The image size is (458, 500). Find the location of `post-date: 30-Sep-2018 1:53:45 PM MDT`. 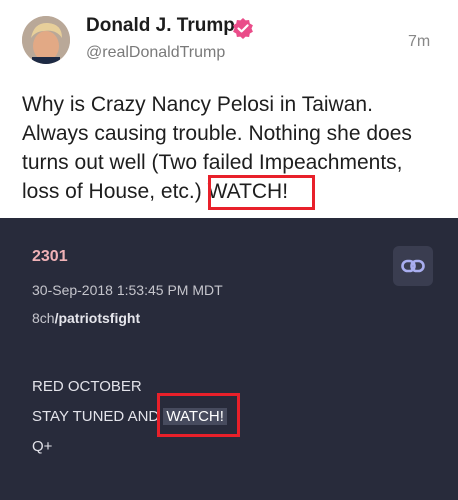

post-date: 30-Sep-2018 1:53:45 PM MDT is located at coordinates (127, 290).